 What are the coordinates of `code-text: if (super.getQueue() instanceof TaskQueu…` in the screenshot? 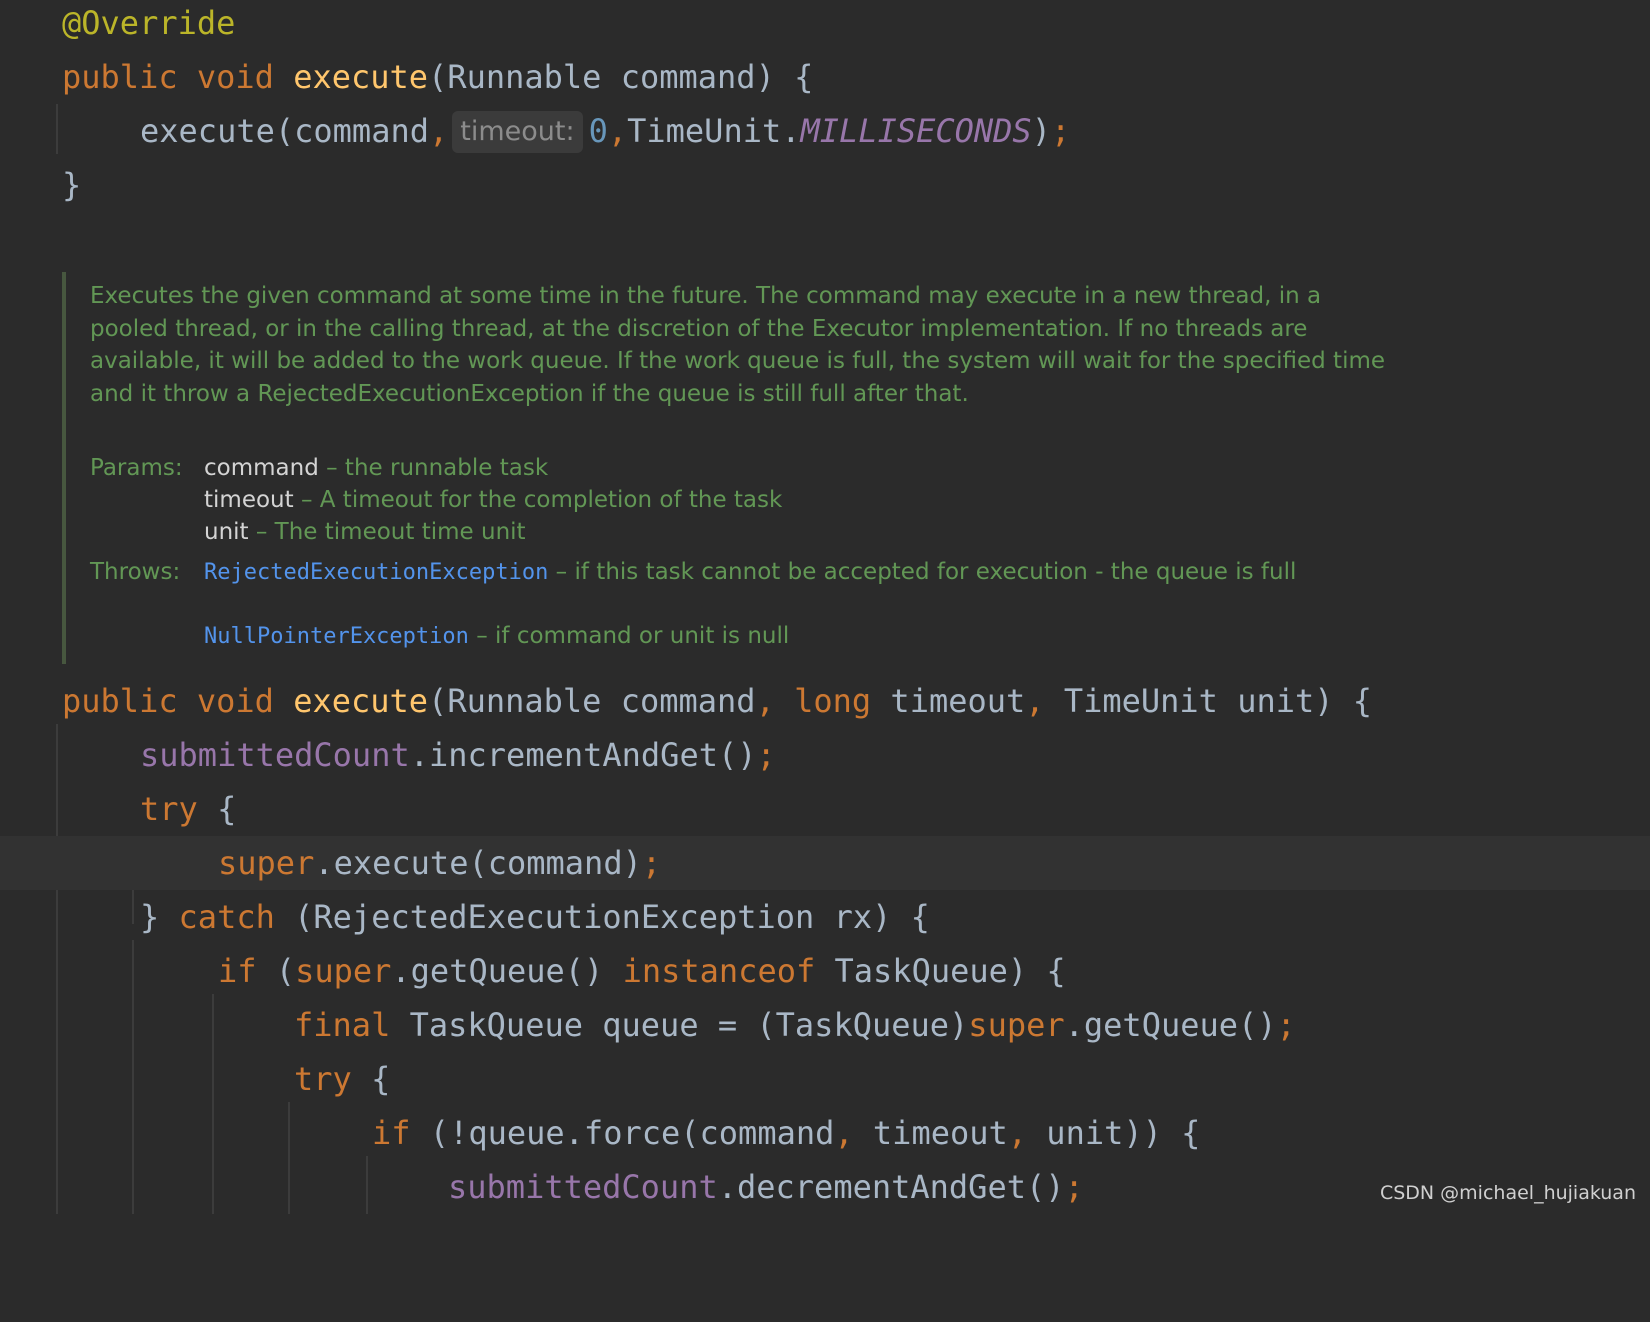 It's located at (642, 971).